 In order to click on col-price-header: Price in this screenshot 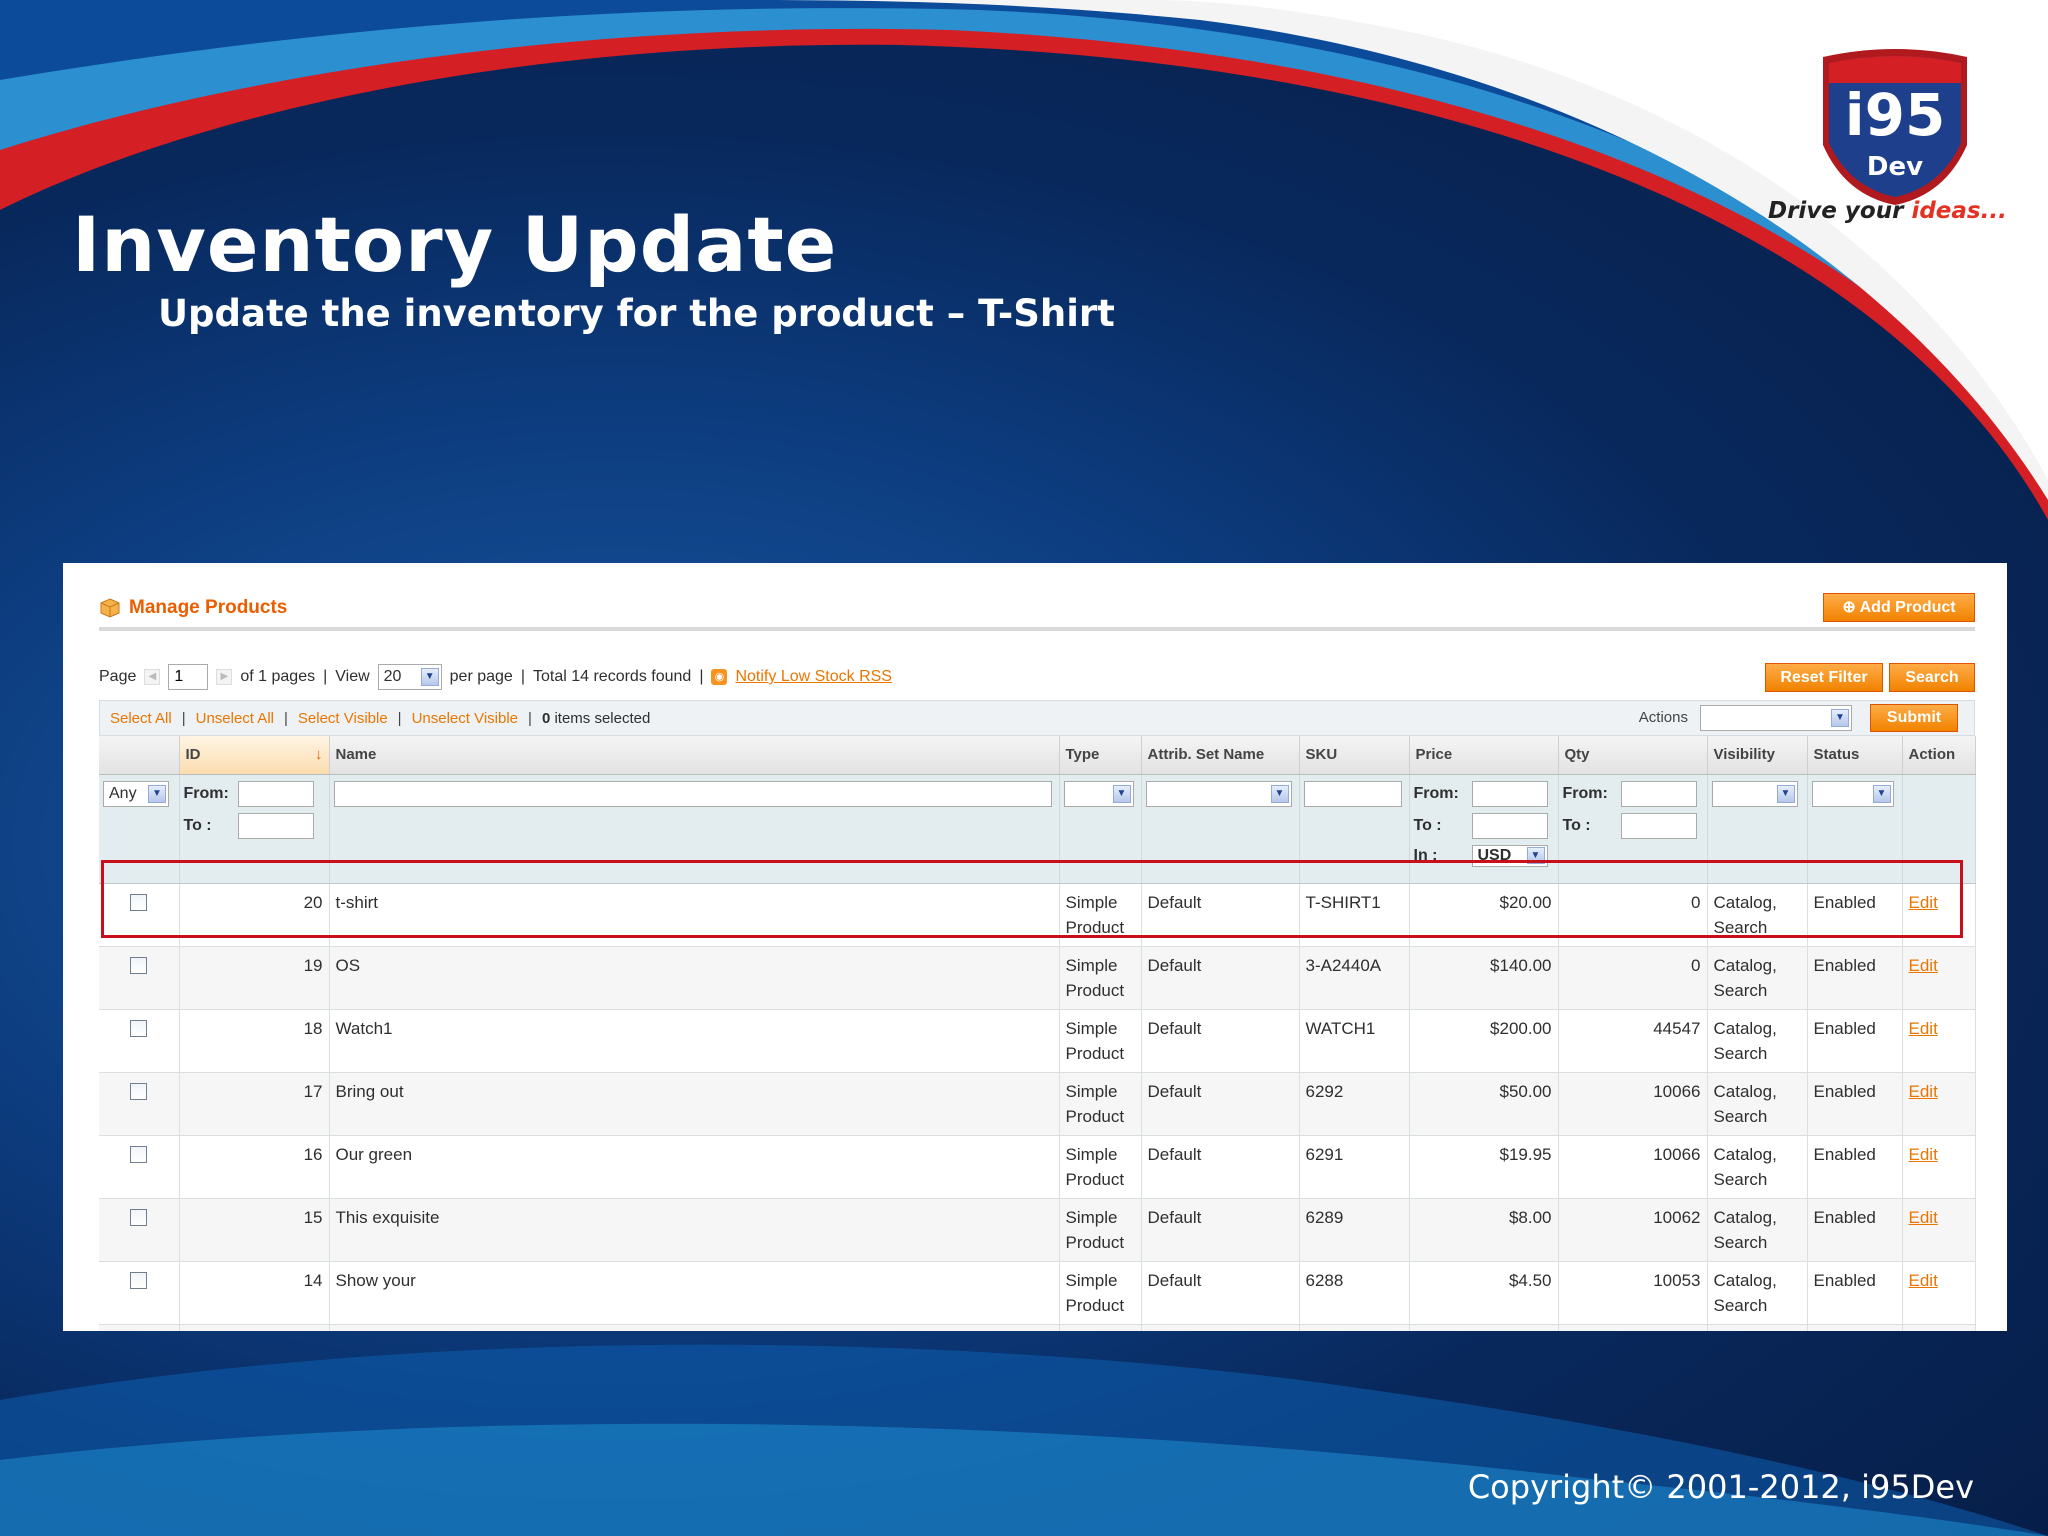, I will do `click(1484, 755)`.